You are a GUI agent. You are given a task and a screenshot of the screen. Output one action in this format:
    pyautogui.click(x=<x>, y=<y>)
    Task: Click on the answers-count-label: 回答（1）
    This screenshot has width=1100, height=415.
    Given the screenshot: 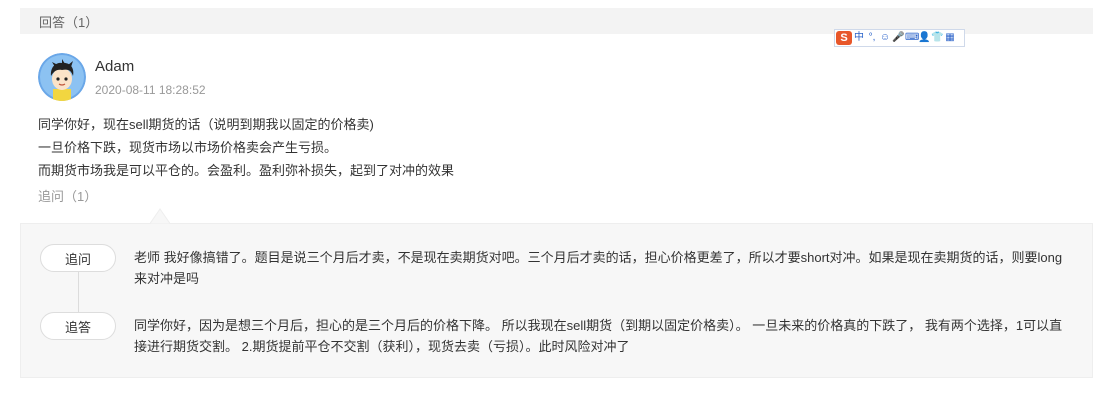 What is the action you would take?
    pyautogui.click(x=69, y=22)
    